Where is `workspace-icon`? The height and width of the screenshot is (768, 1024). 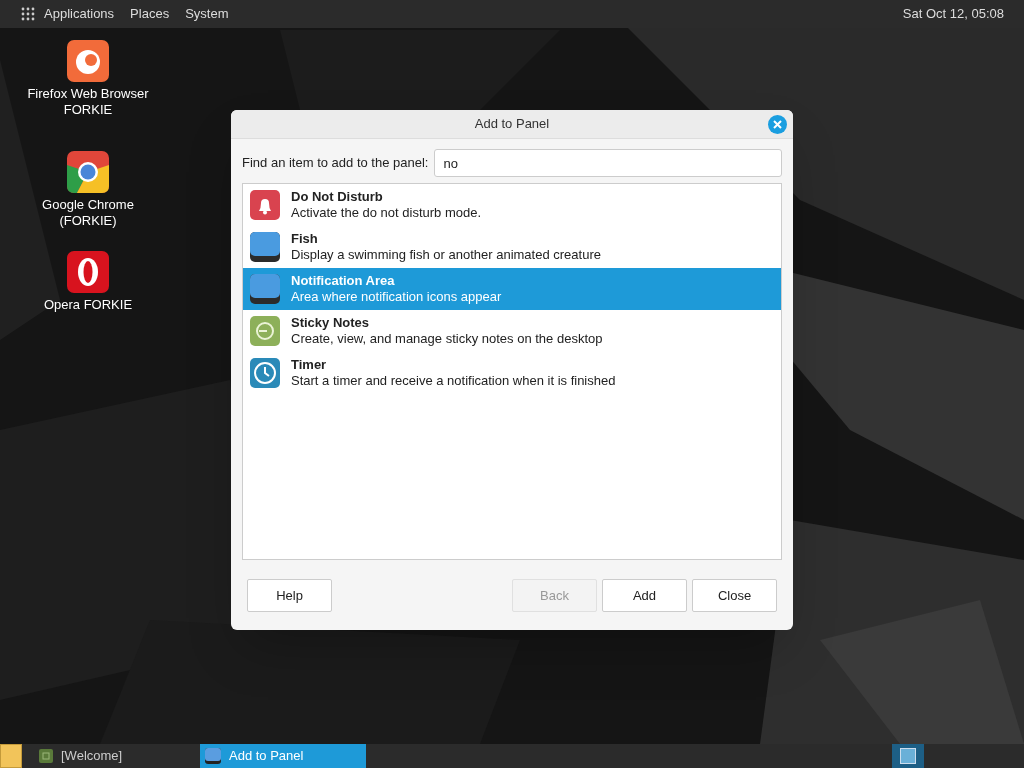 workspace-icon is located at coordinates (908, 756).